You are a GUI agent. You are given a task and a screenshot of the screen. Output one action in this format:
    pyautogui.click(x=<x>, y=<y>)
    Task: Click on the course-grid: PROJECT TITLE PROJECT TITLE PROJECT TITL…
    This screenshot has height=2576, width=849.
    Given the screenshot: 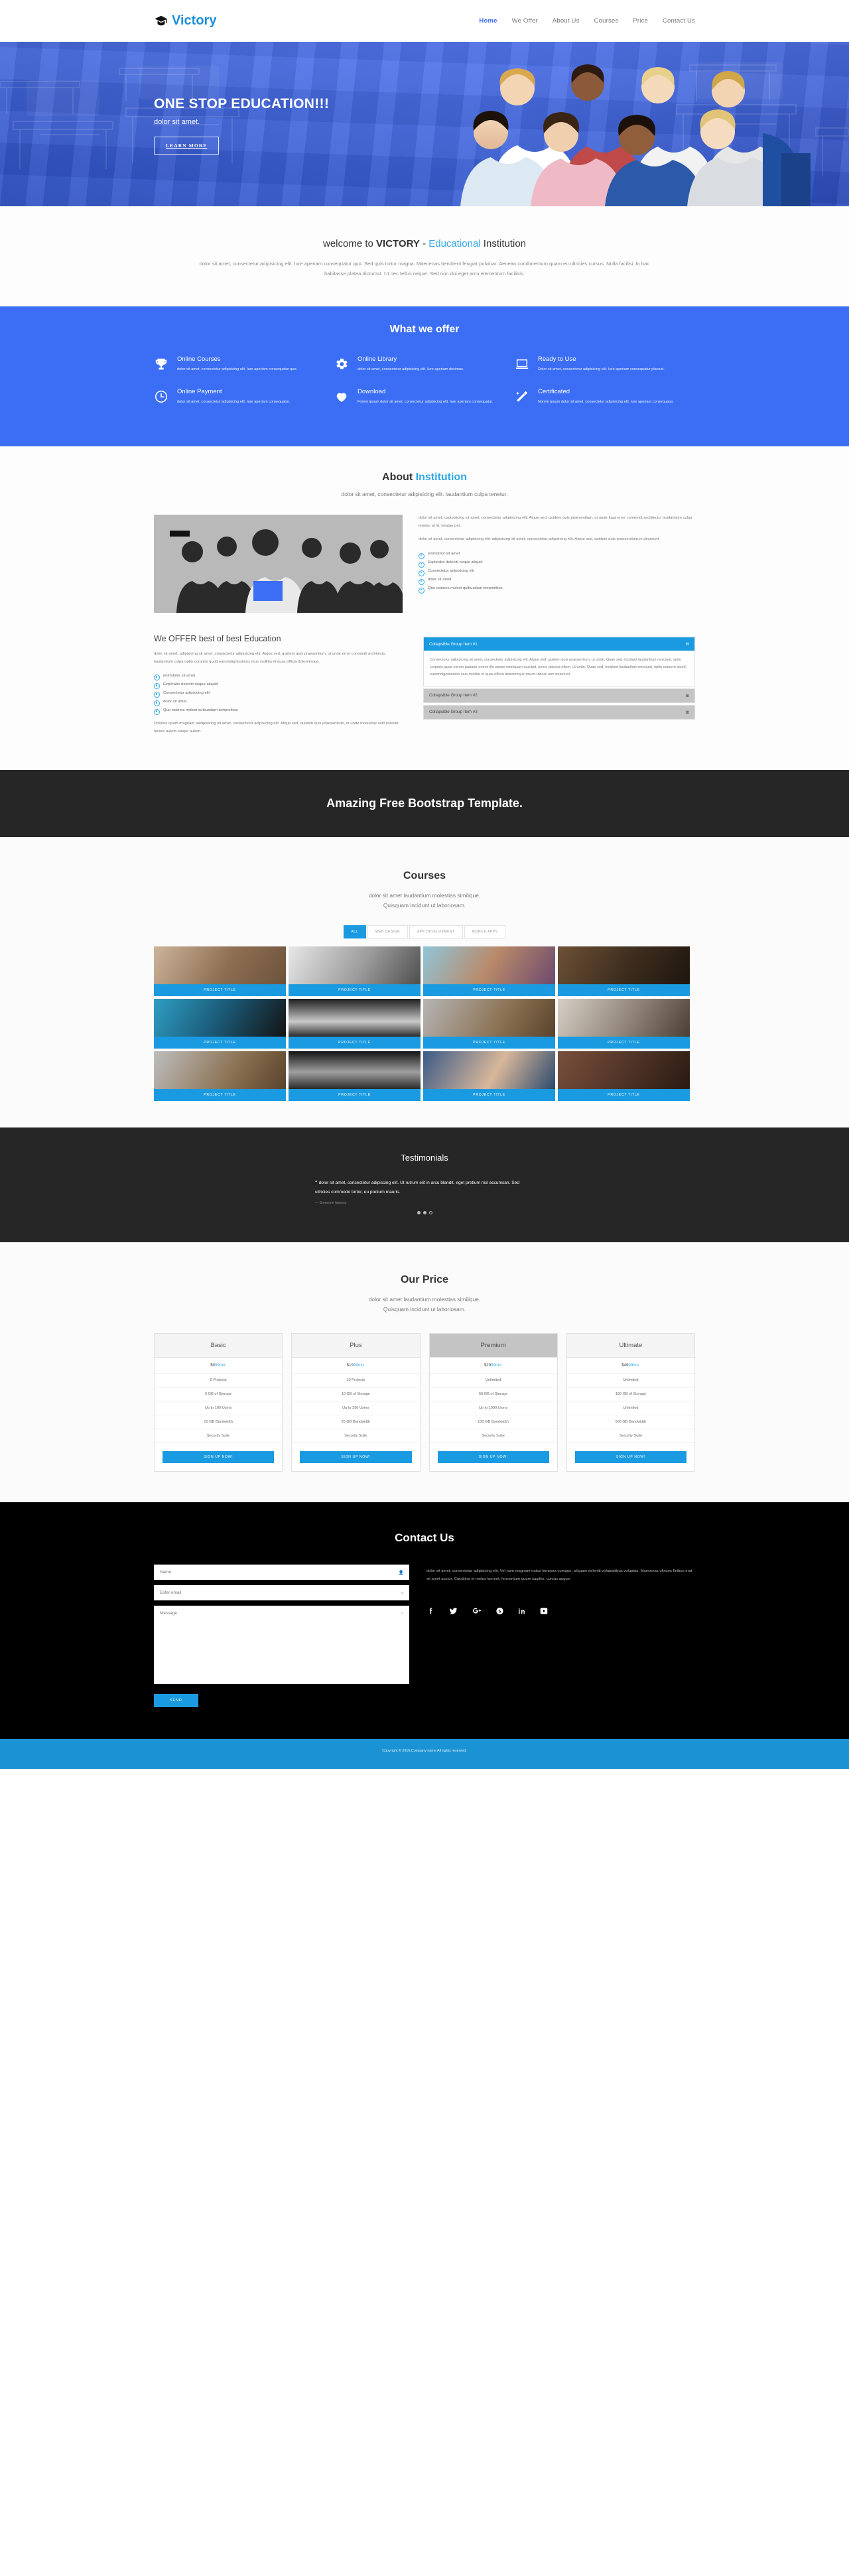 What is the action you would take?
    pyautogui.click(x=424, y=1024)
    